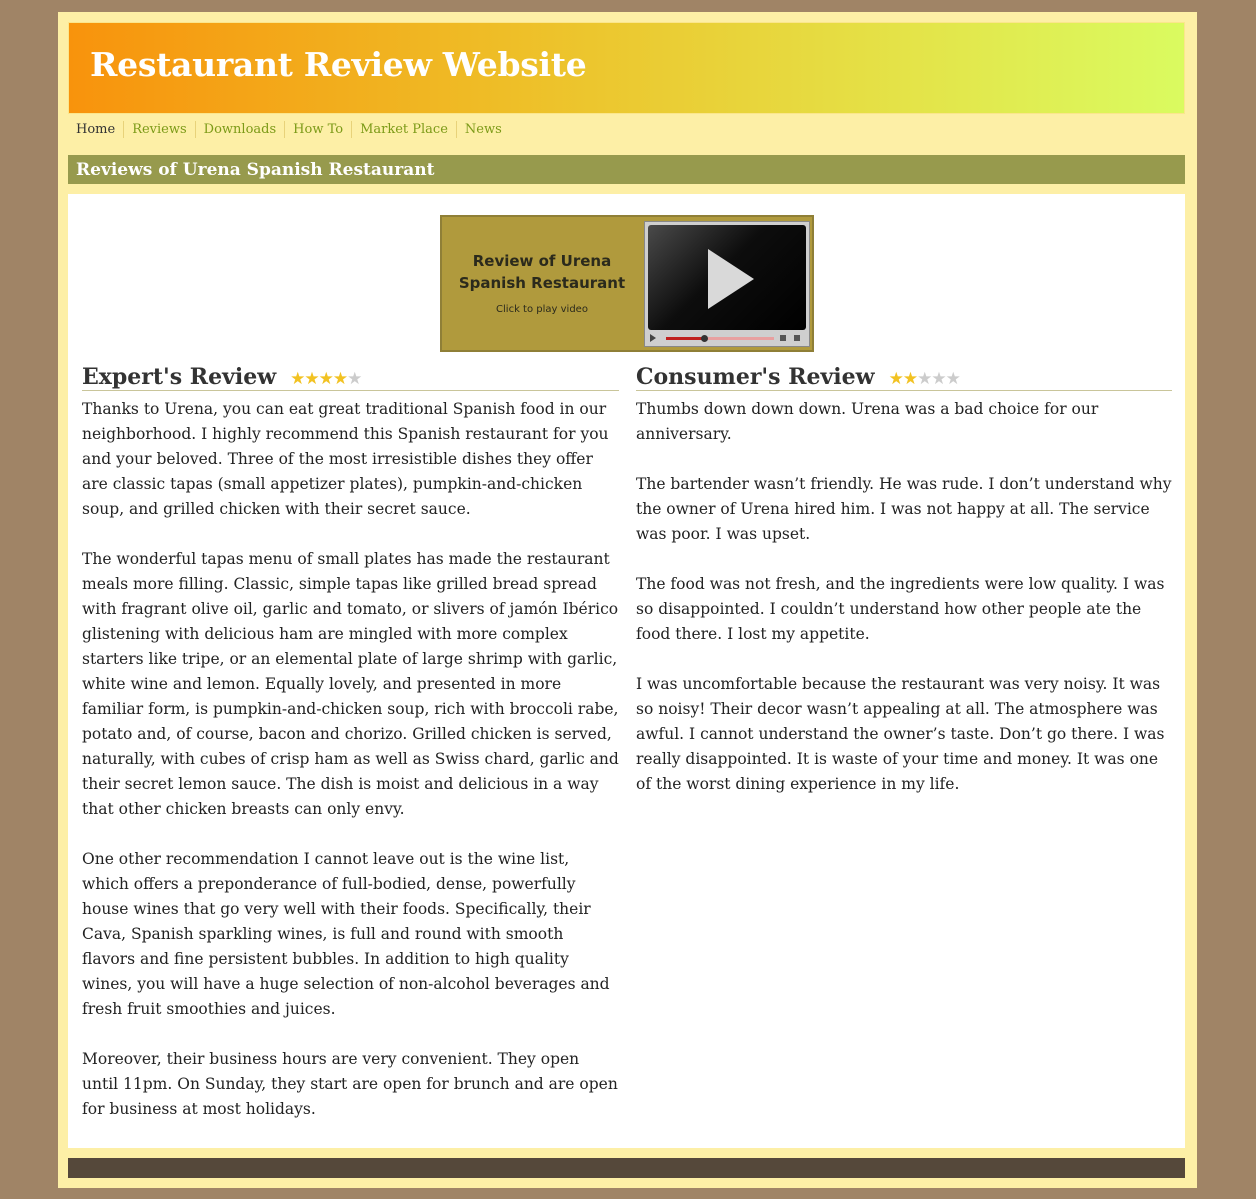  I want to click on nav-item-reviews: Reviews, so click(158, 129).